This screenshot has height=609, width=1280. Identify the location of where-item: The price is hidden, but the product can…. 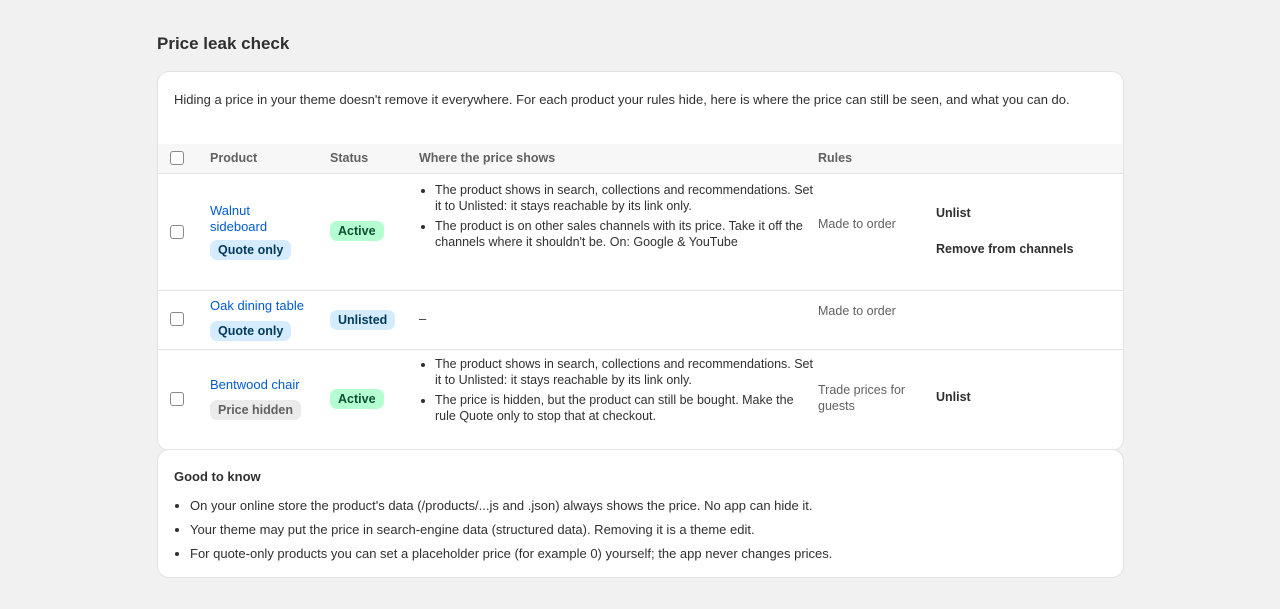
(625, 408).